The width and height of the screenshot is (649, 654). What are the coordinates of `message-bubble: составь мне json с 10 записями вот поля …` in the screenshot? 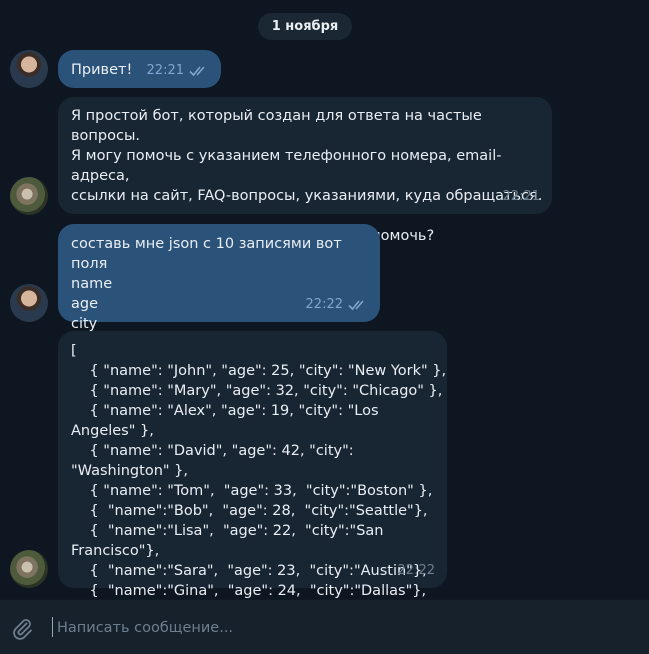 It's located at (219, 278).